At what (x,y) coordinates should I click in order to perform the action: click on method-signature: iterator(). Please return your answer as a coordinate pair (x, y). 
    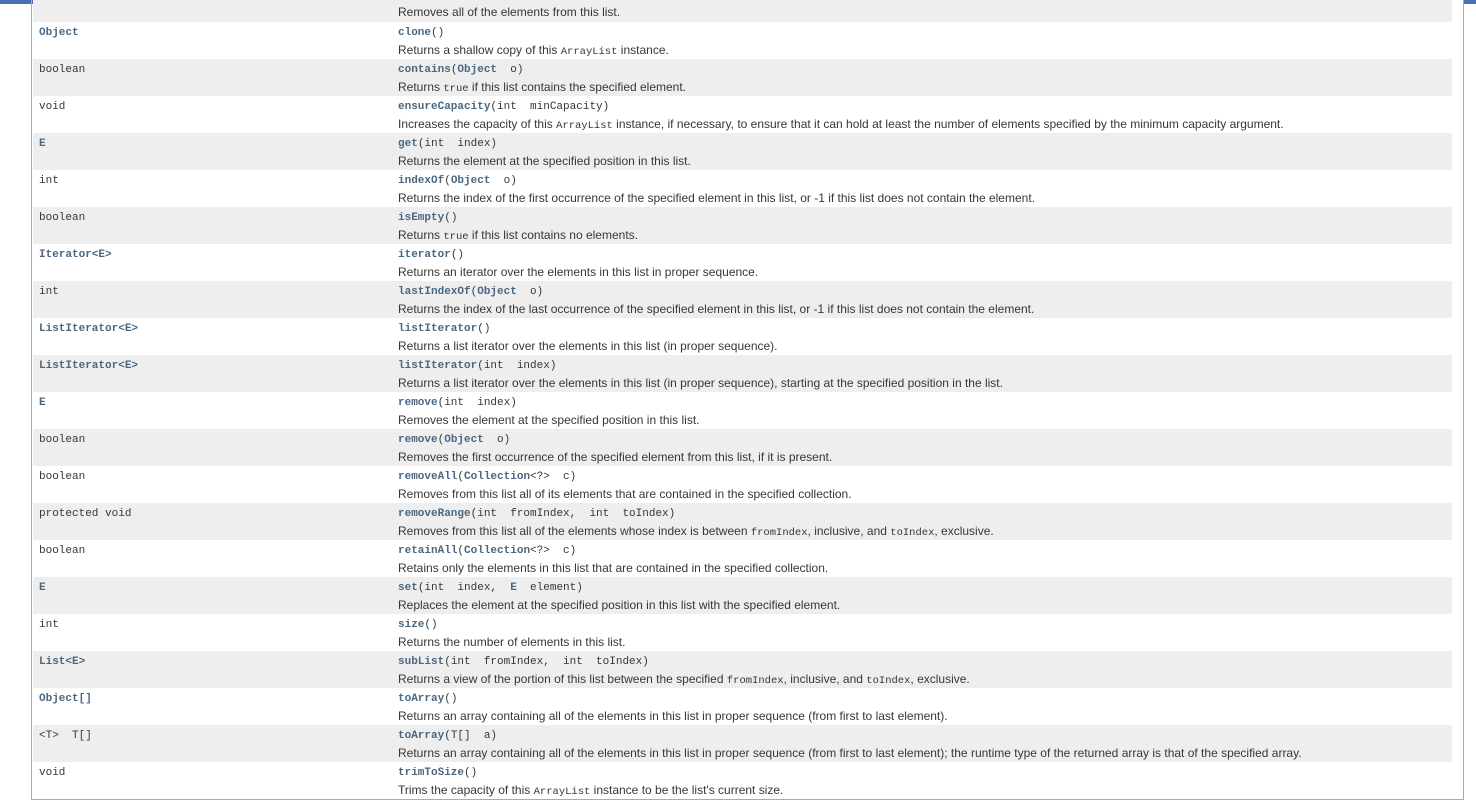
    Looking at the image, I should click on (431, 255).